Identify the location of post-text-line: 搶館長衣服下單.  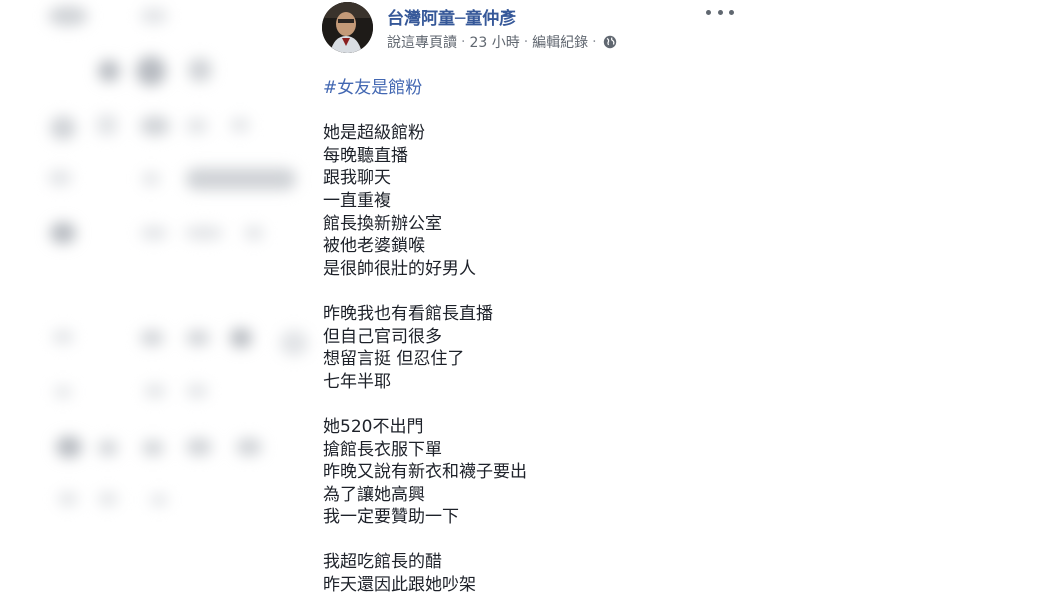
(382, 449).